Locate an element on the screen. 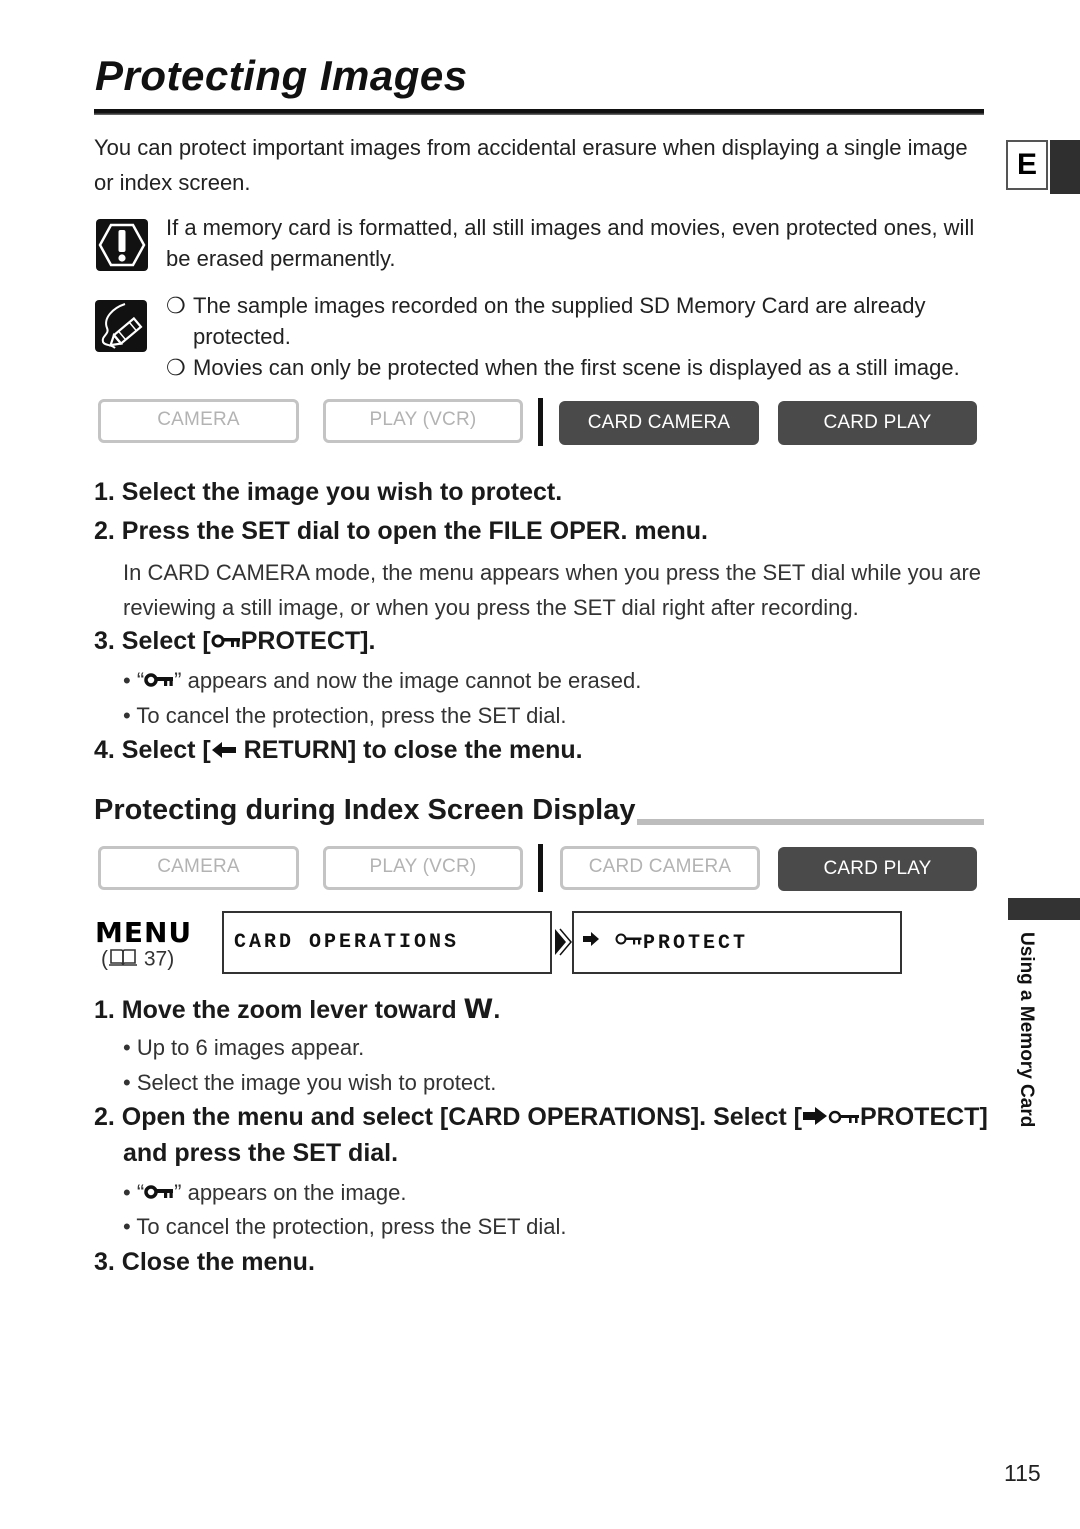 This screenshot has height=1529, width=1080. ref-page: 37) is located at coordinates (159, 959).